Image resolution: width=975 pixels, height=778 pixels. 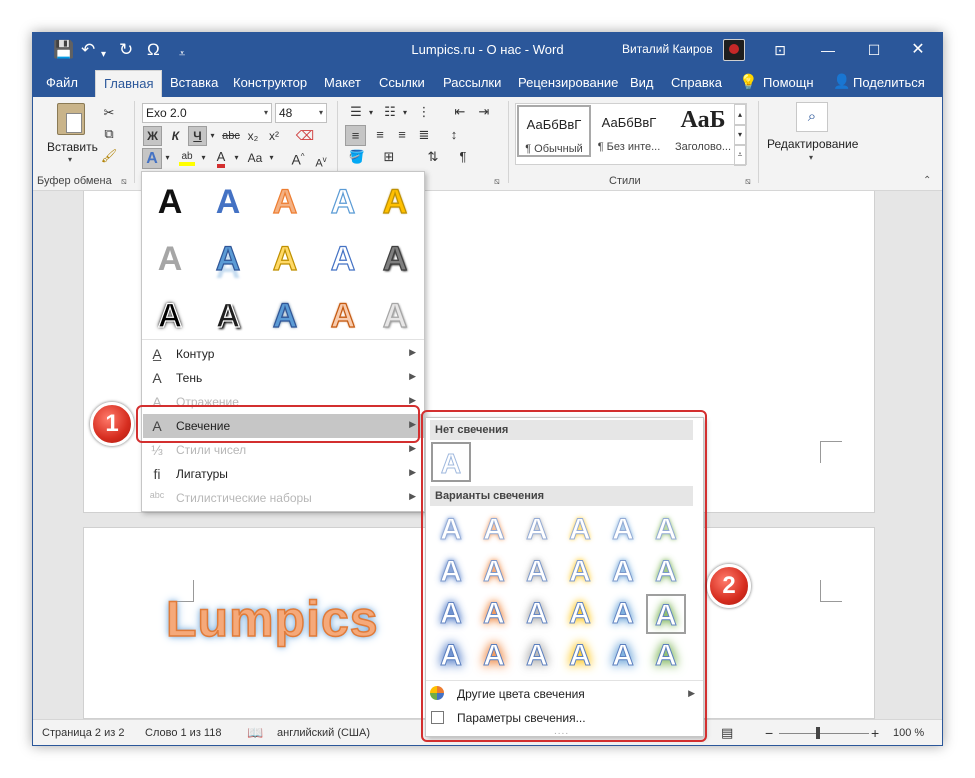 I want to click on strikethrough-button: abc, so click(x=231, y=136).